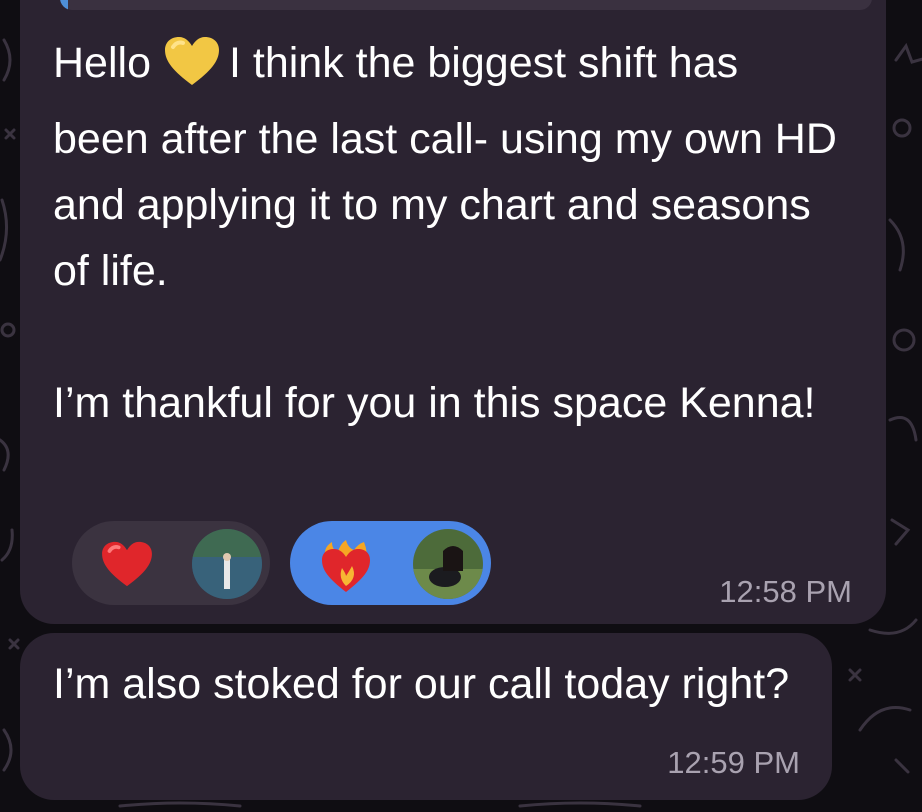  Describe the element at coordinates (127, 566) in the screenshot. I see `red-heart-icon` at that location.